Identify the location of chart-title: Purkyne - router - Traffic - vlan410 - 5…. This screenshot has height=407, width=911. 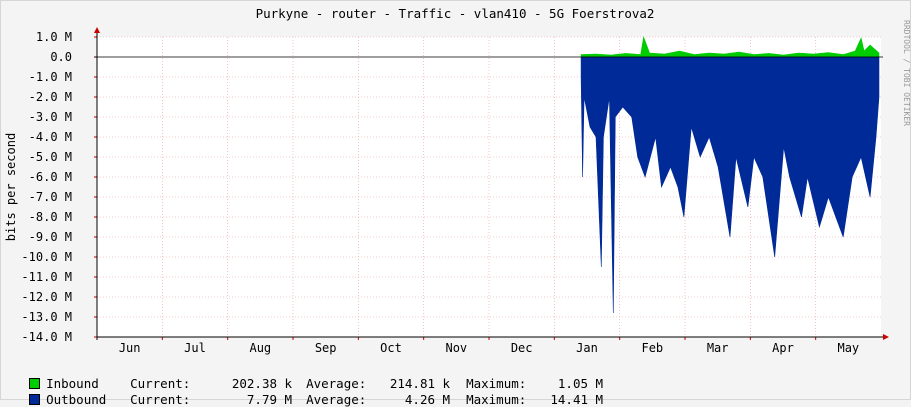
(455, 13).